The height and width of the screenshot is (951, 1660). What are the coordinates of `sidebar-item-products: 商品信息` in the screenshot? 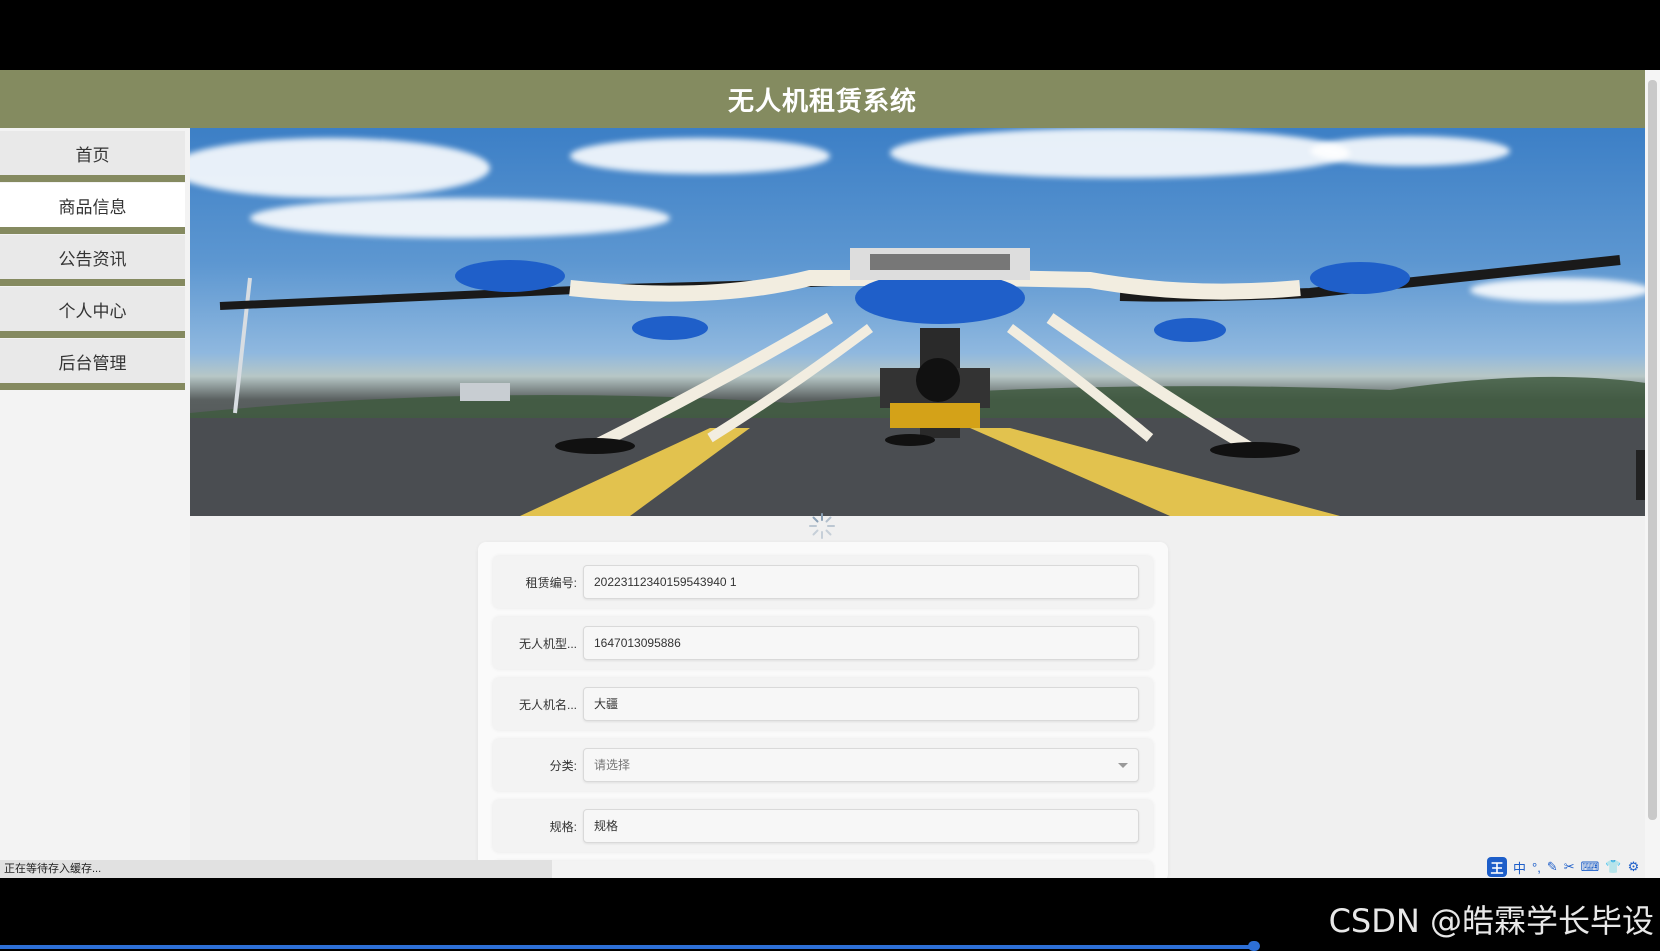 It's located at (92, 208).